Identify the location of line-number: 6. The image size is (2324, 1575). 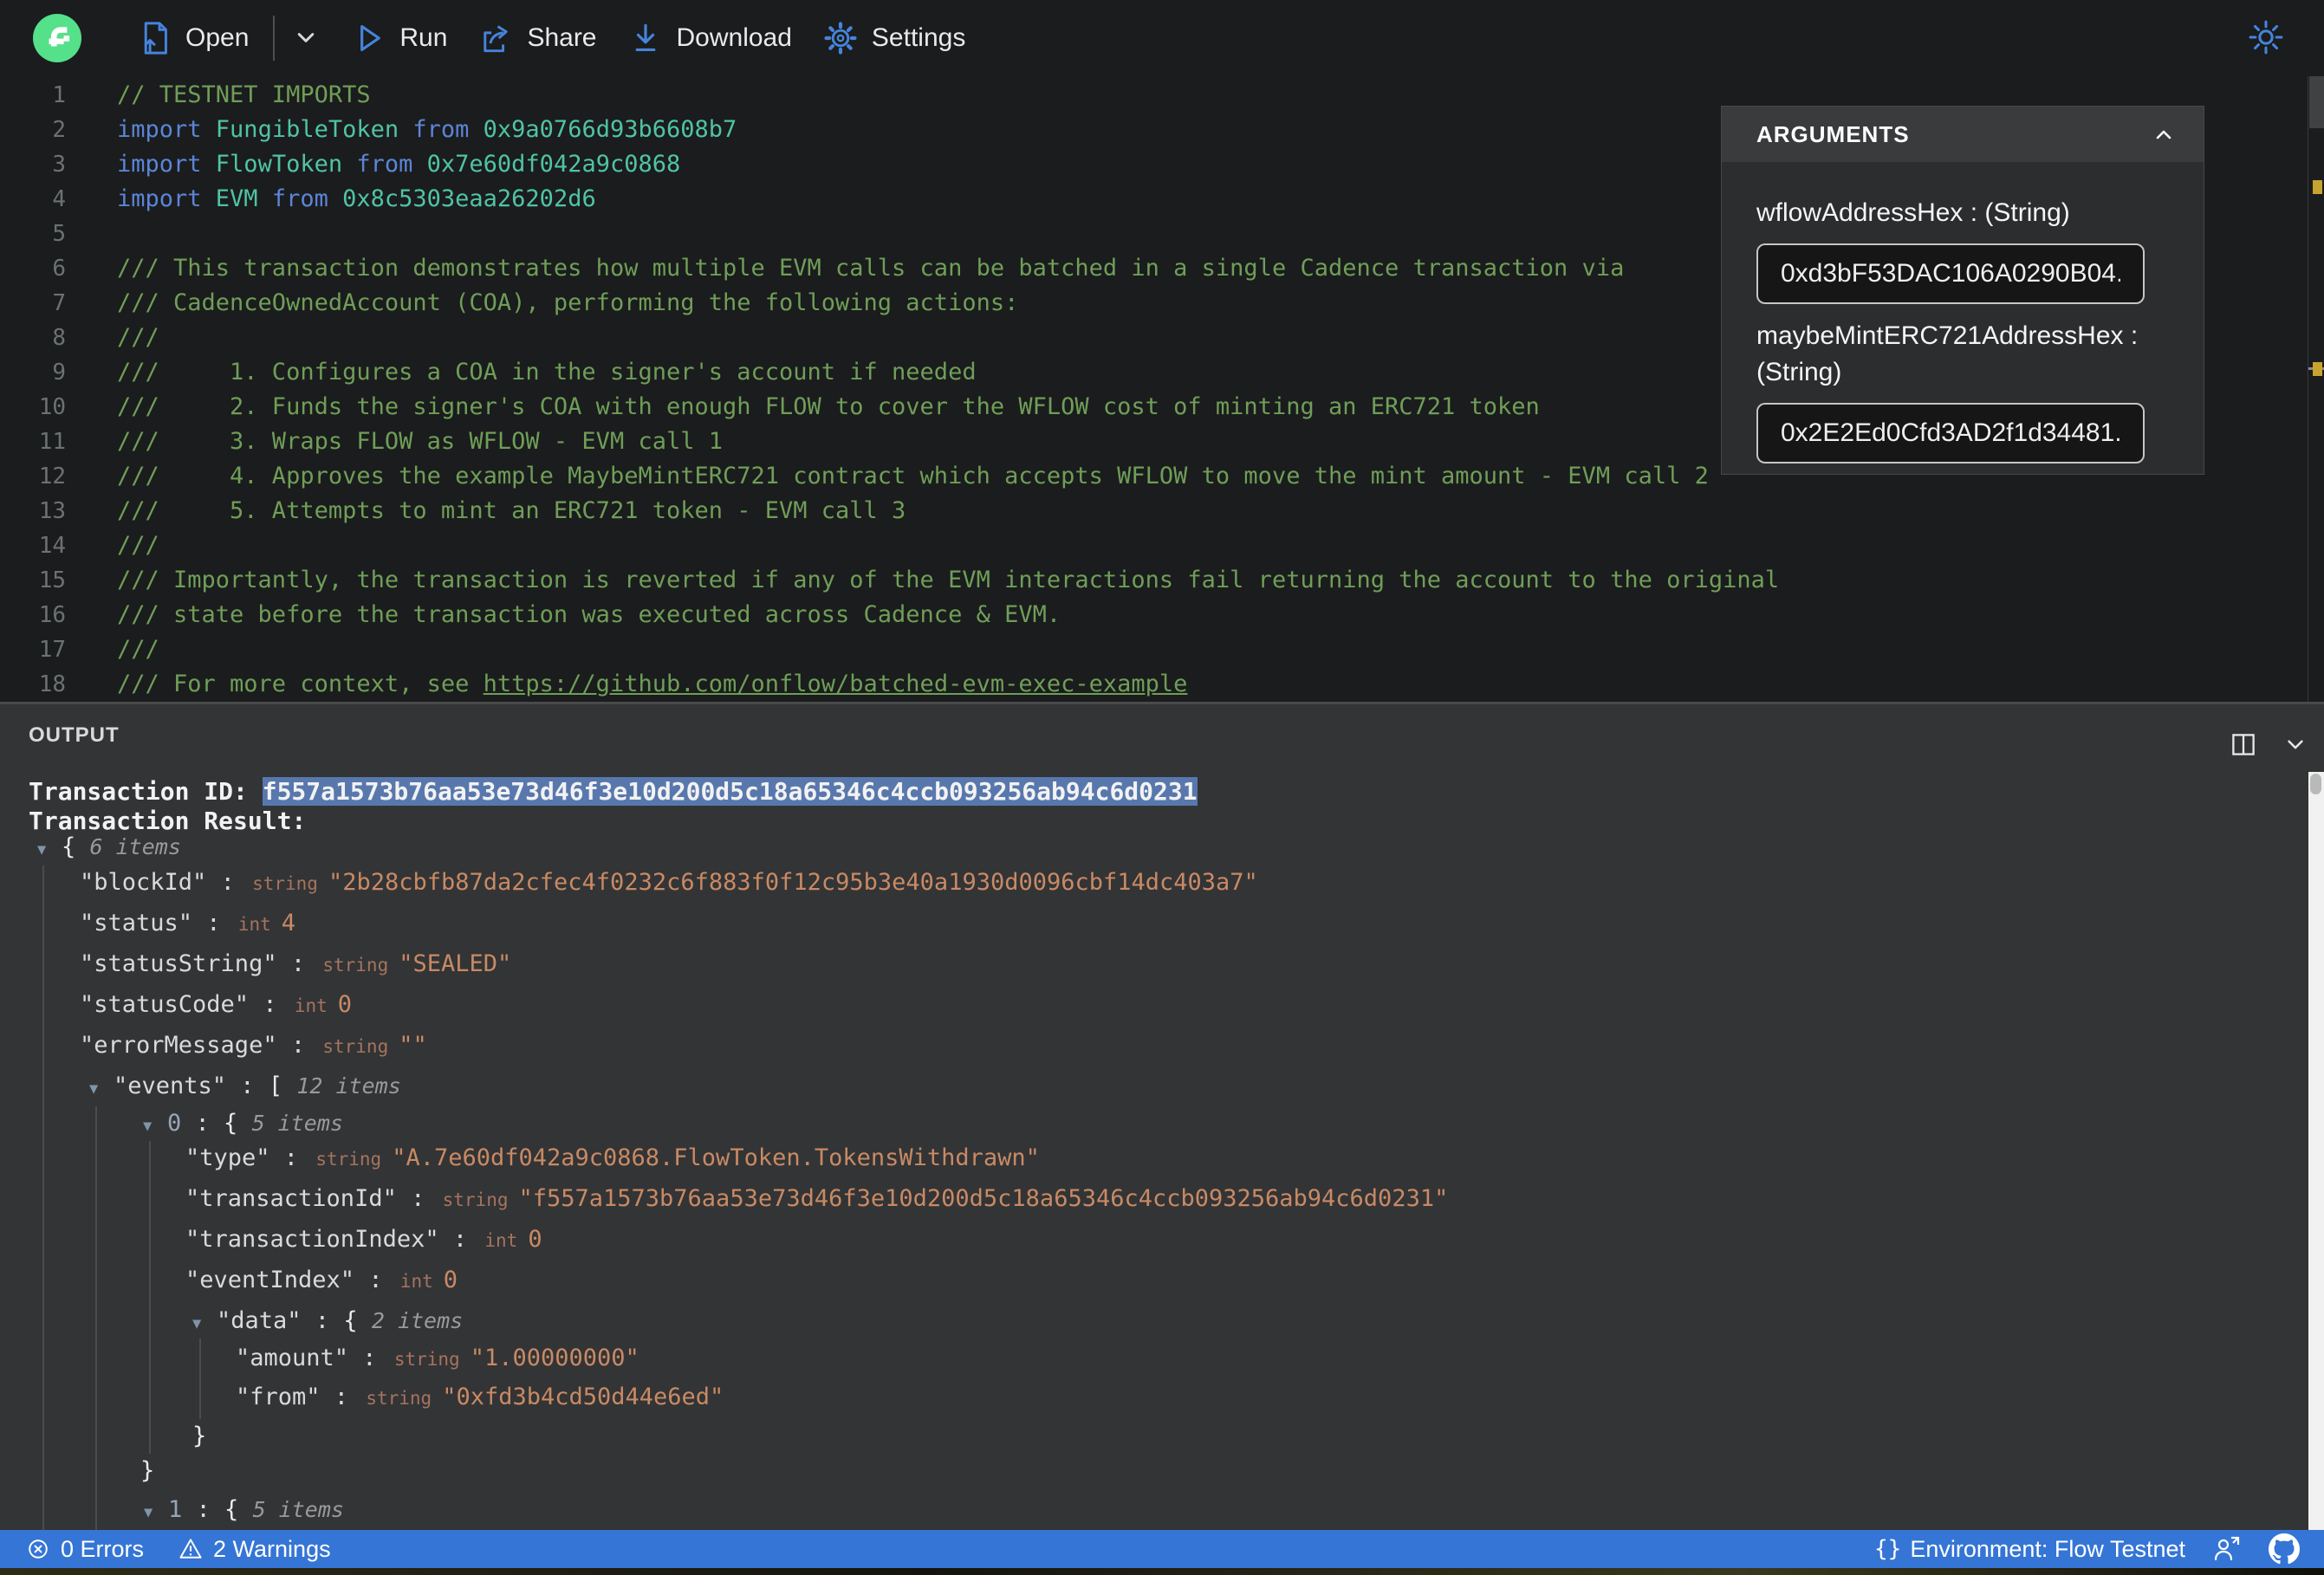
(59, 269).